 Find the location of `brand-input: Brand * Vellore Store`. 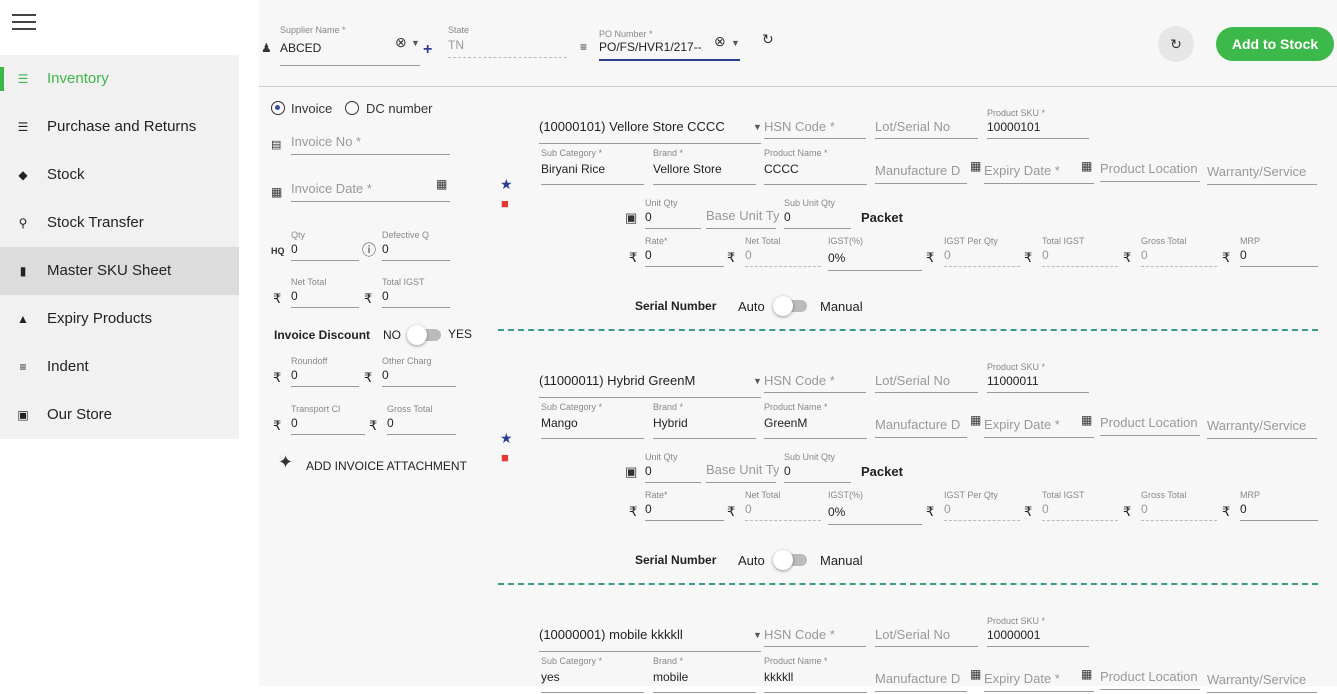

brand-input: Brand * Vellore Store is located at coordinates (704, 167).